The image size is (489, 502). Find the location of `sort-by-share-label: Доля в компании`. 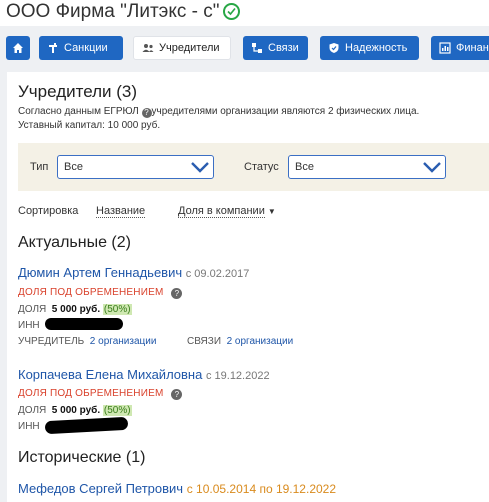

sort-by-share-label: Доля в компании is located at coordinates (221, 211).